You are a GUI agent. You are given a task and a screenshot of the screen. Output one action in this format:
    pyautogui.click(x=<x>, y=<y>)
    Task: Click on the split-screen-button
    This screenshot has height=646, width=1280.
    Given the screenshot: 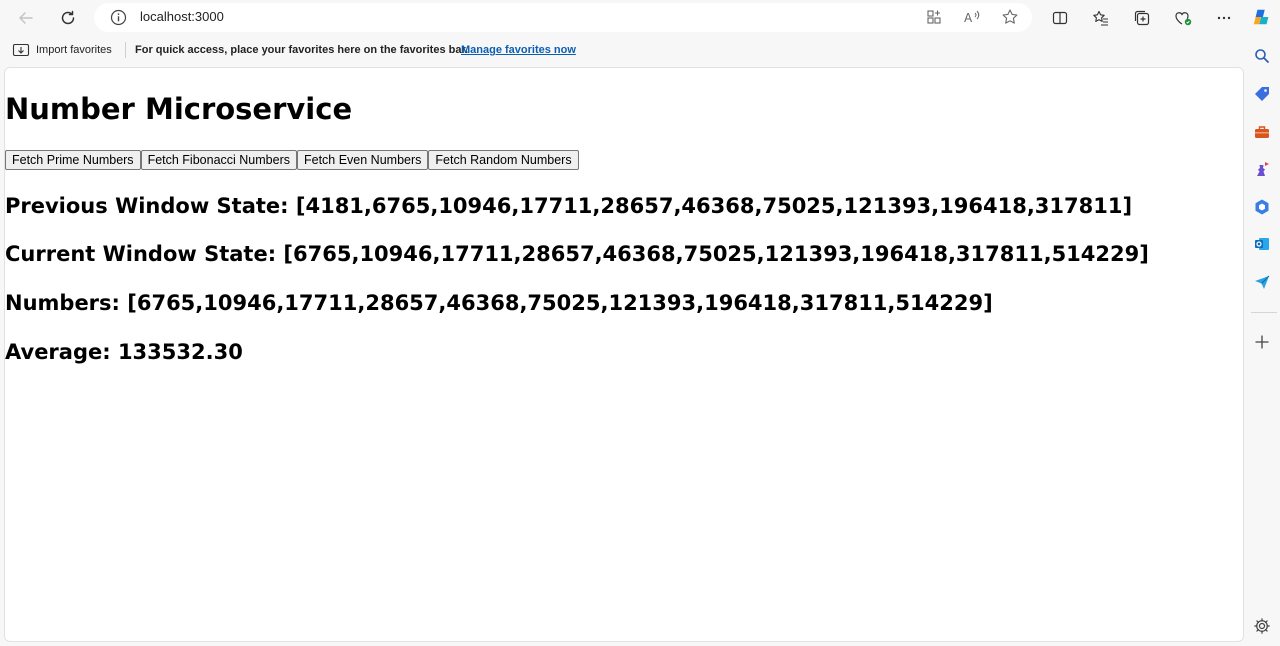 What is the action you would take?
    pyautogui.click(x=1060, y=18)
    